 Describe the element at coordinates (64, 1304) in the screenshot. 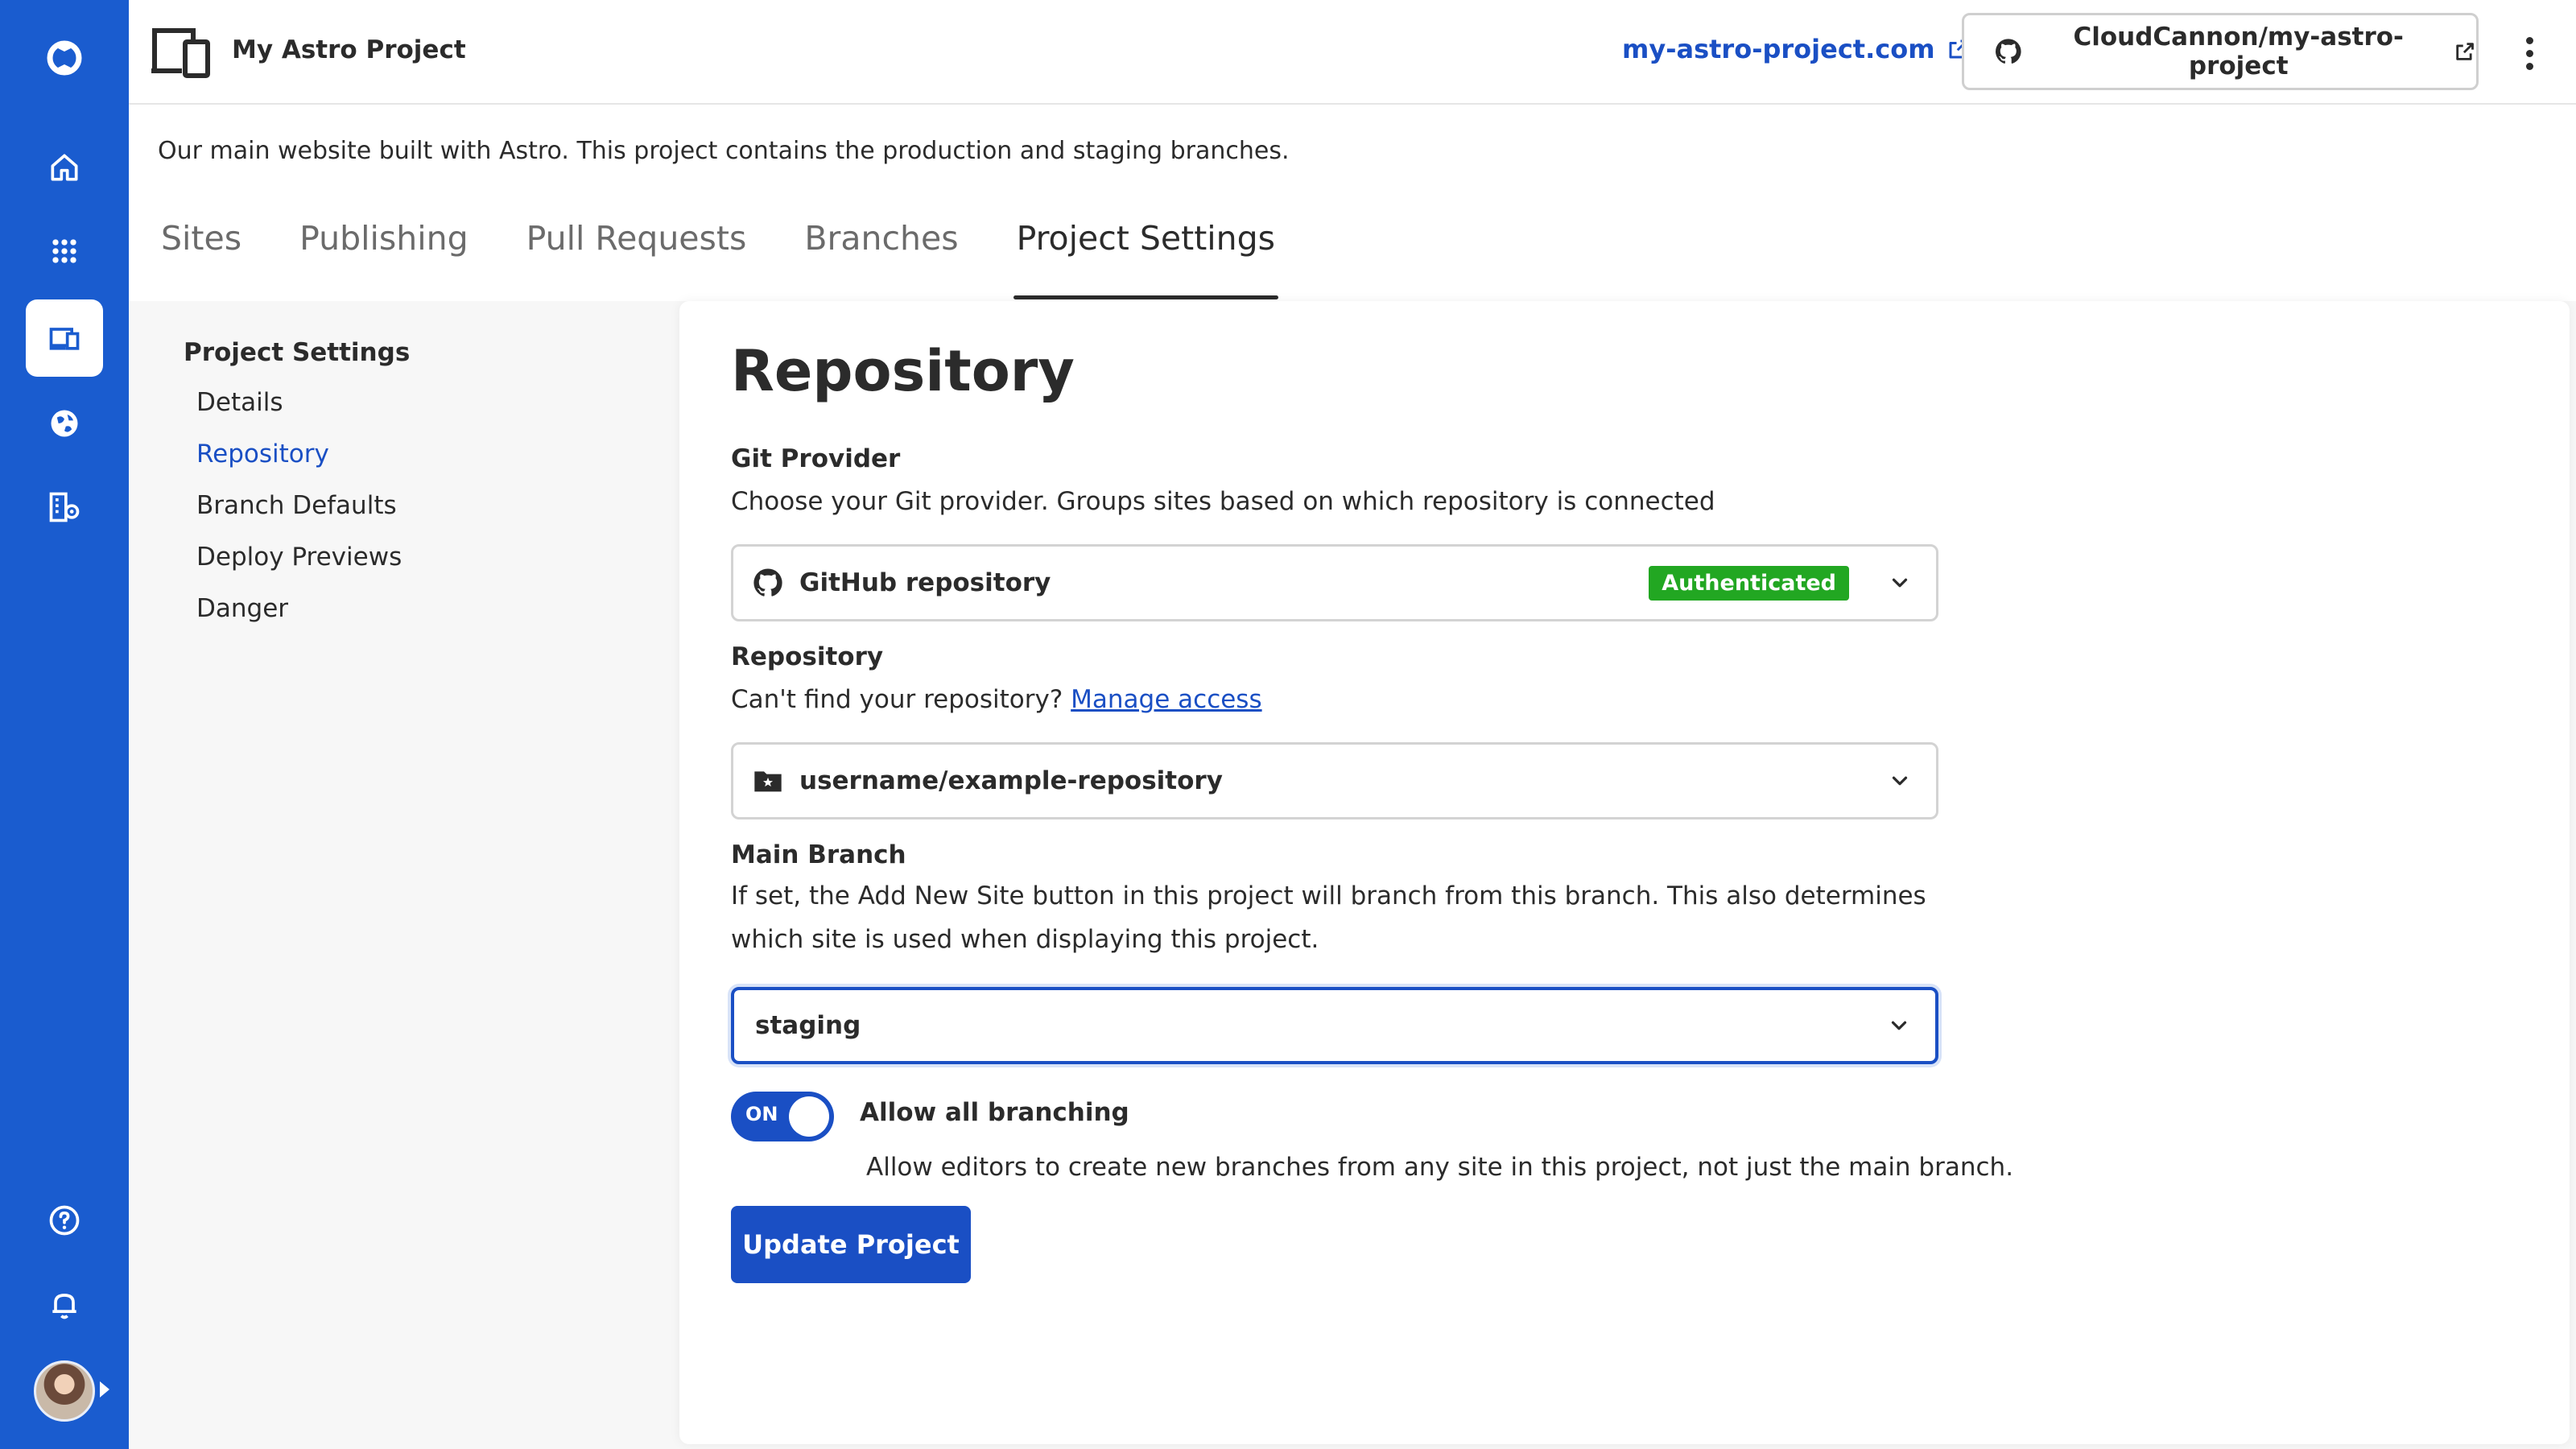

I see `bell-icon` at that location.